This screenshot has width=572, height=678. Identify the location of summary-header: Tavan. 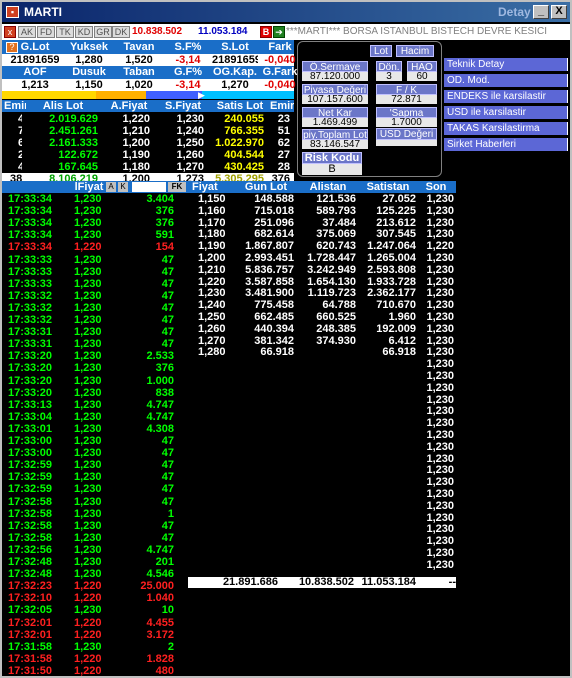
(139, 47).